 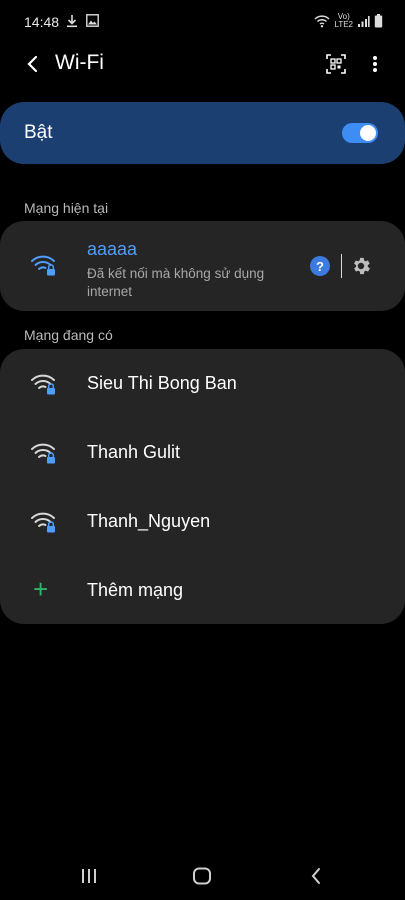 What do you see at coordinates (341, 266) in the screenshot?
I see `divider` at bounding box center [341, 266].